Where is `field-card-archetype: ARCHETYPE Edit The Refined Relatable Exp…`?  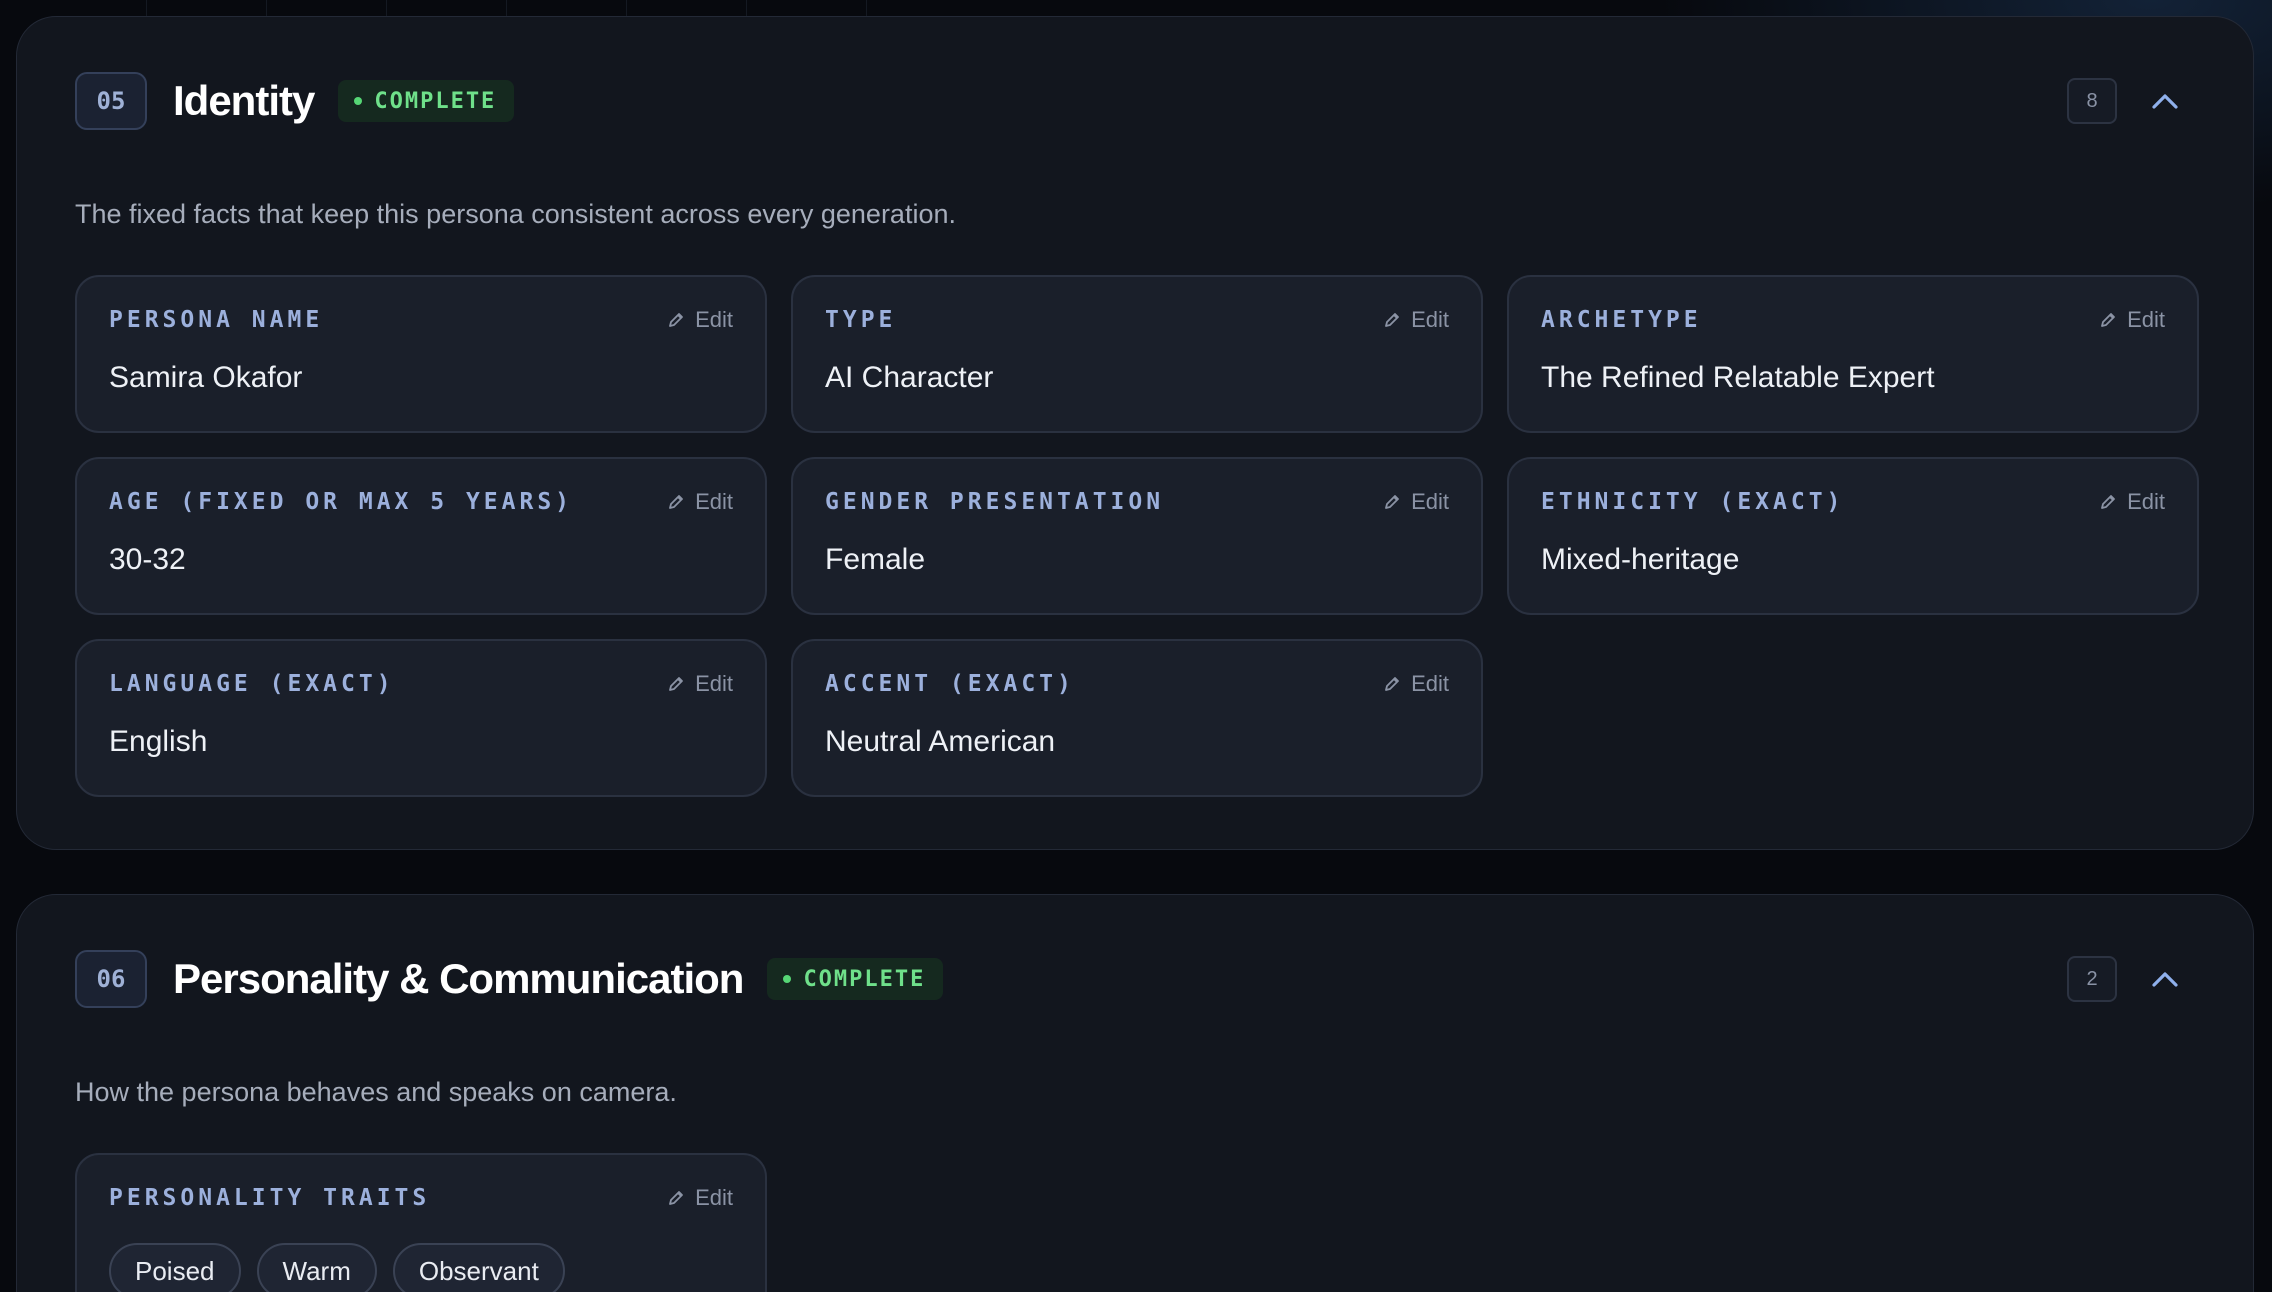
field-card-archetype: ARCHETYPE Edit The Refined Relatable Exp… is located at coordinates (1853, 354).